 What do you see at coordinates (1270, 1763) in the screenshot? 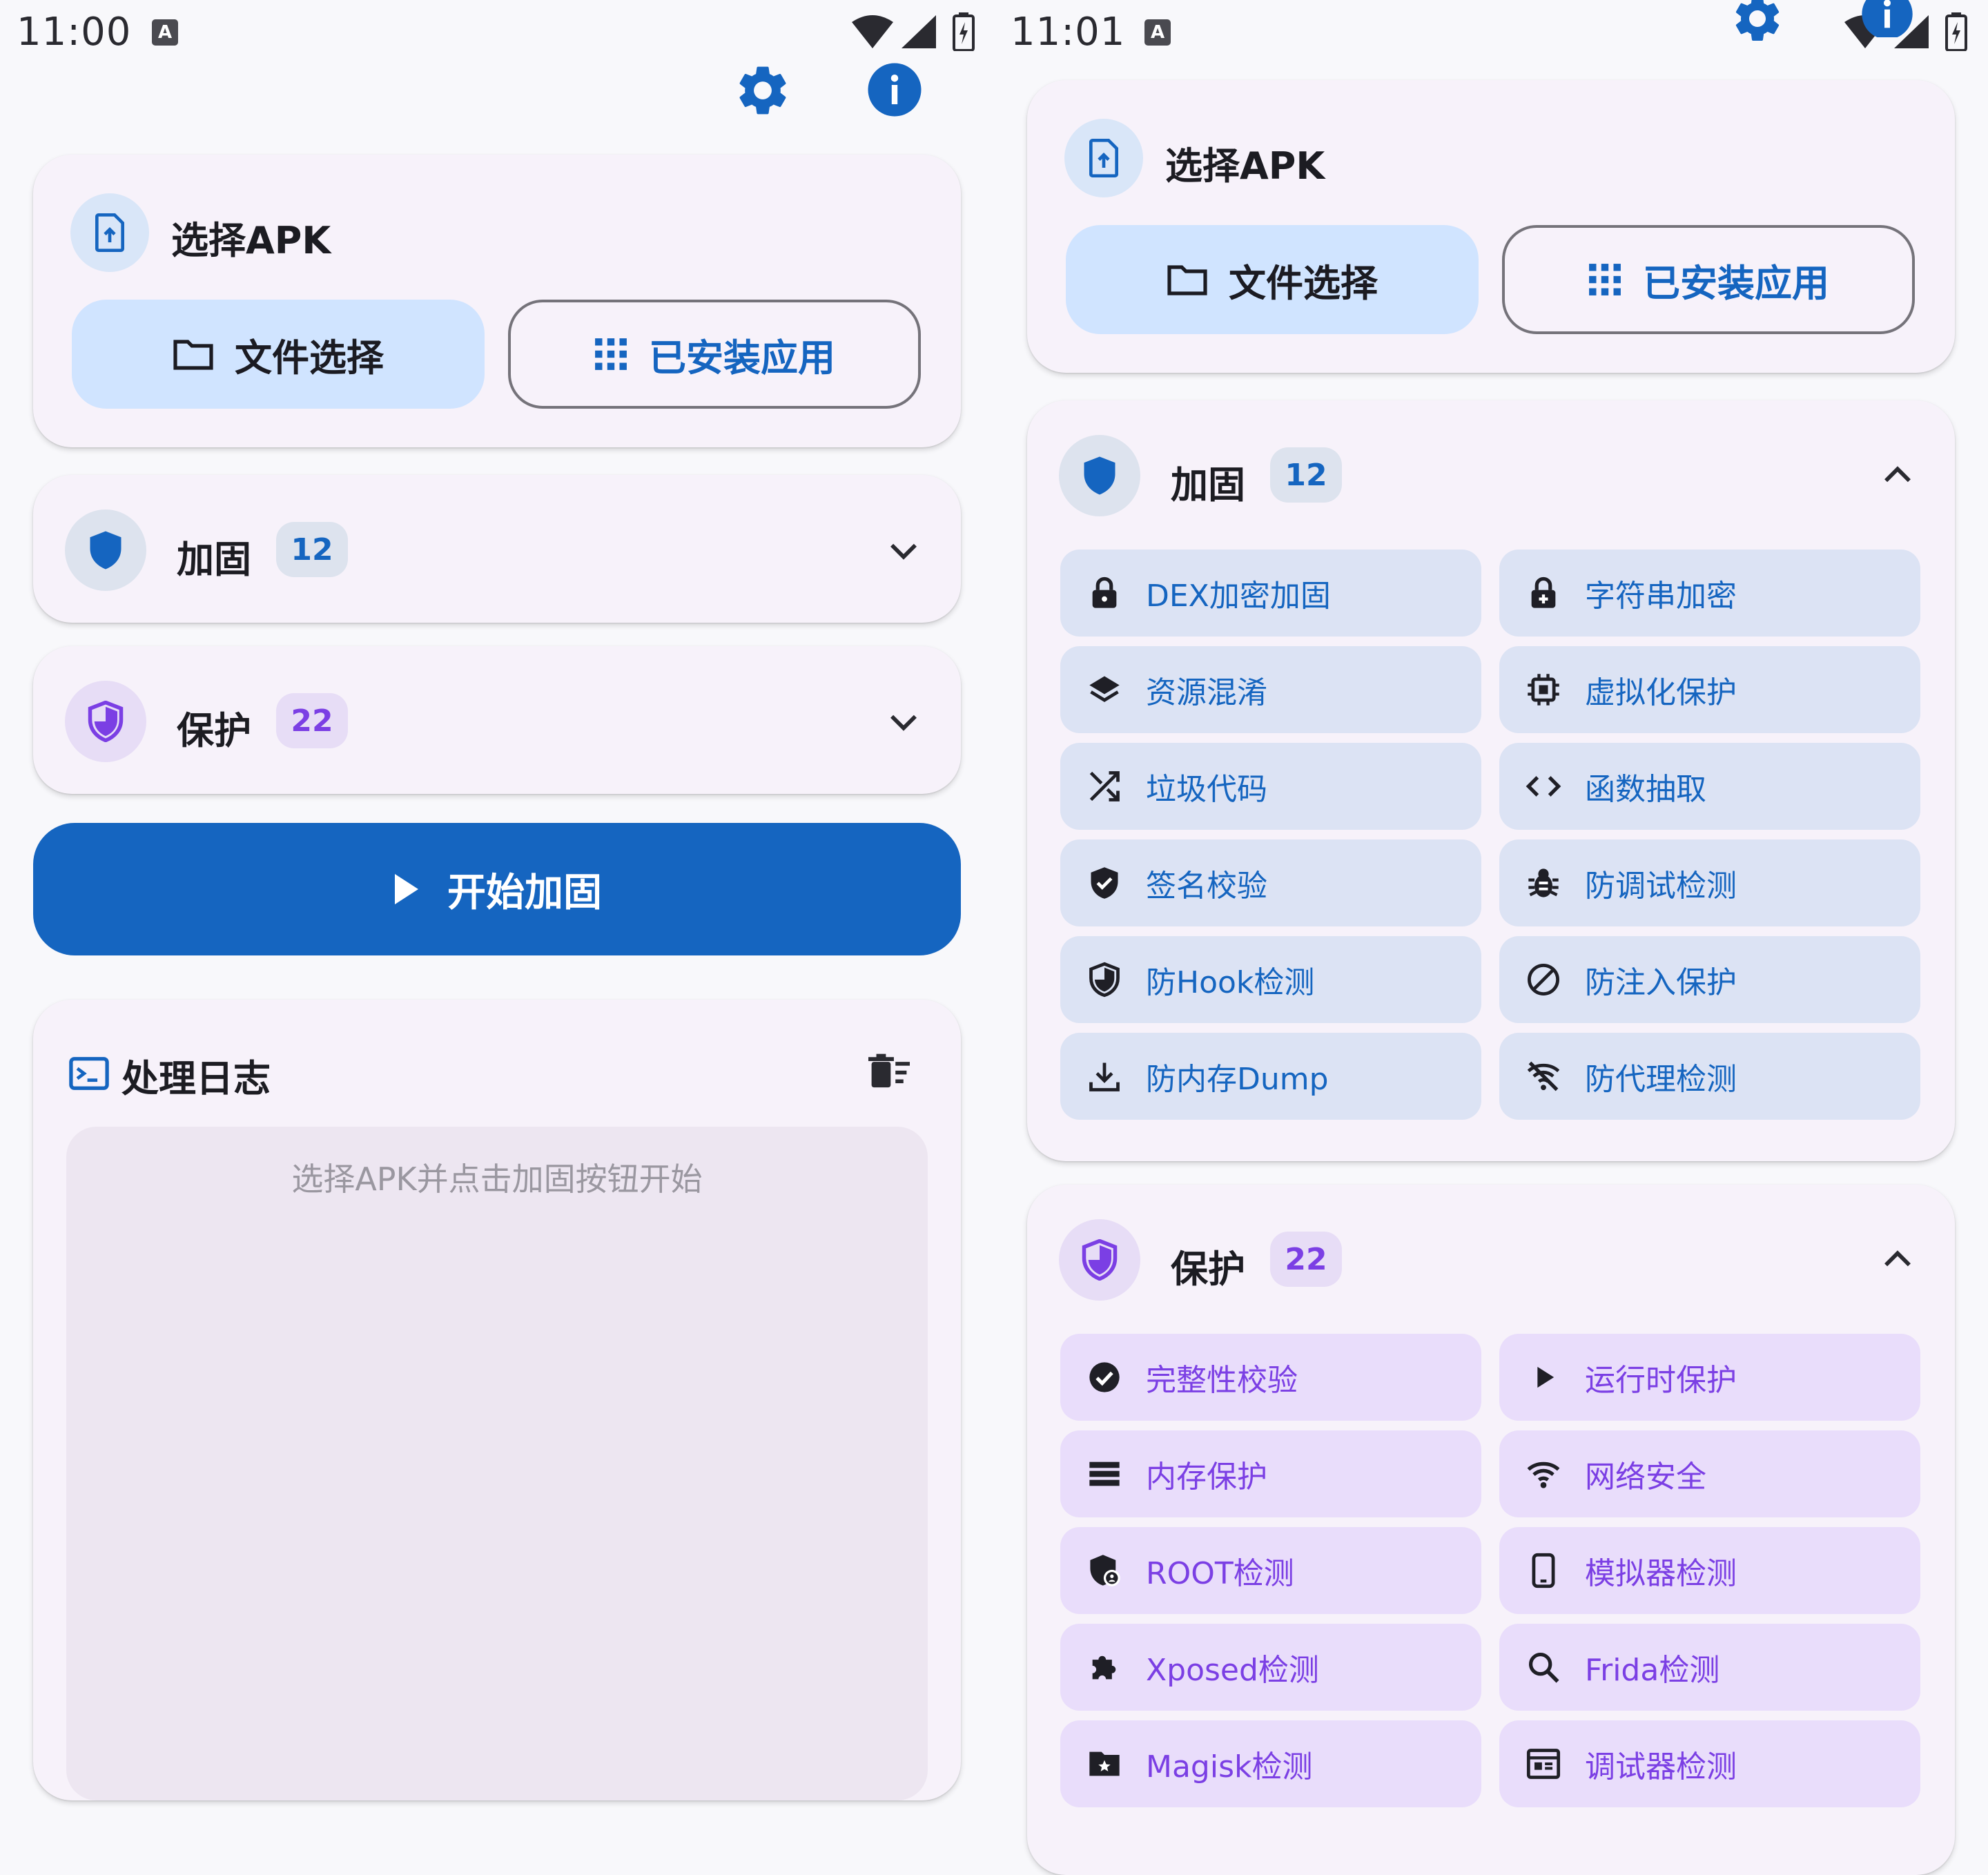
I see `protect-option-chip: Magisk检测` at bounding box center [1270, 1763].